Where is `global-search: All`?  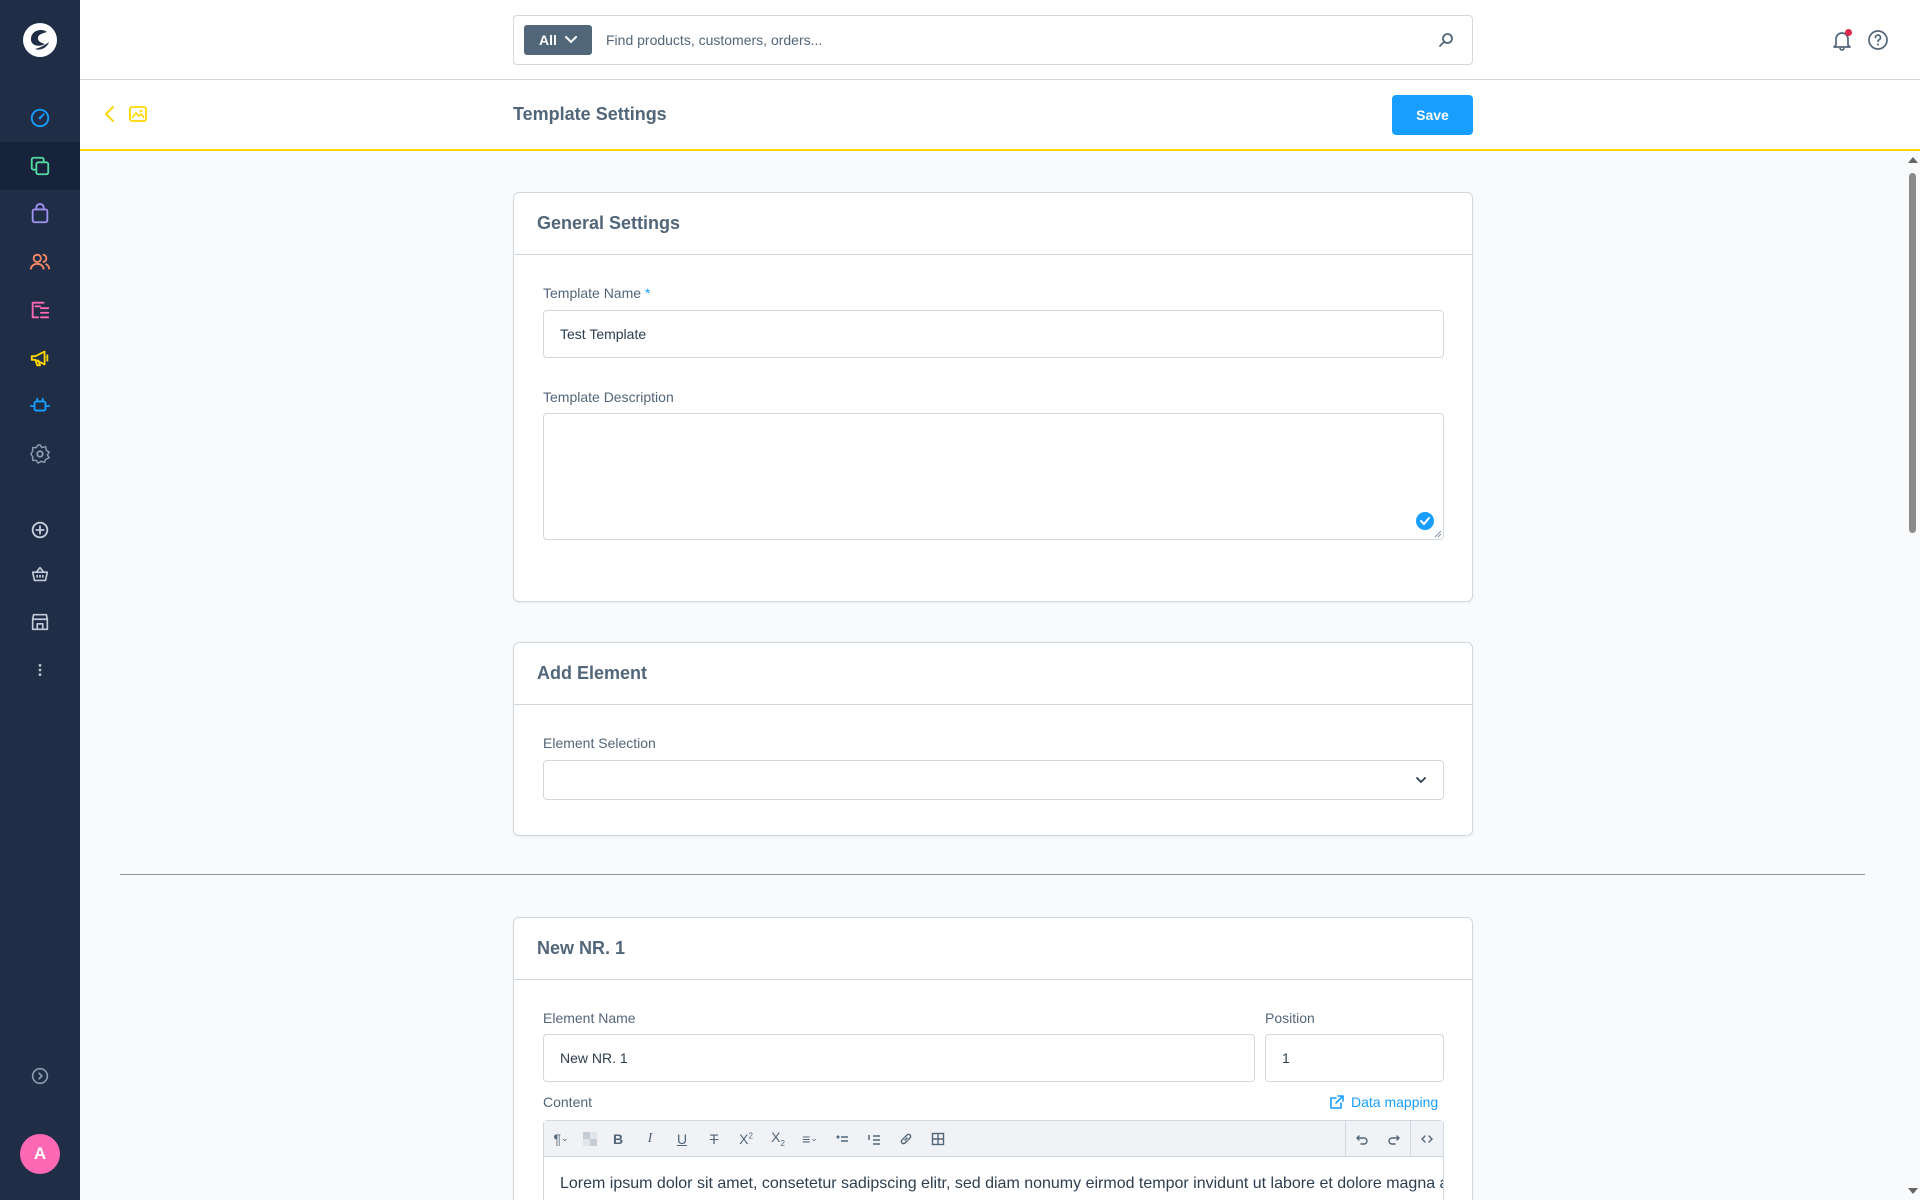 global-search: All is located at coordinates (993, 40).